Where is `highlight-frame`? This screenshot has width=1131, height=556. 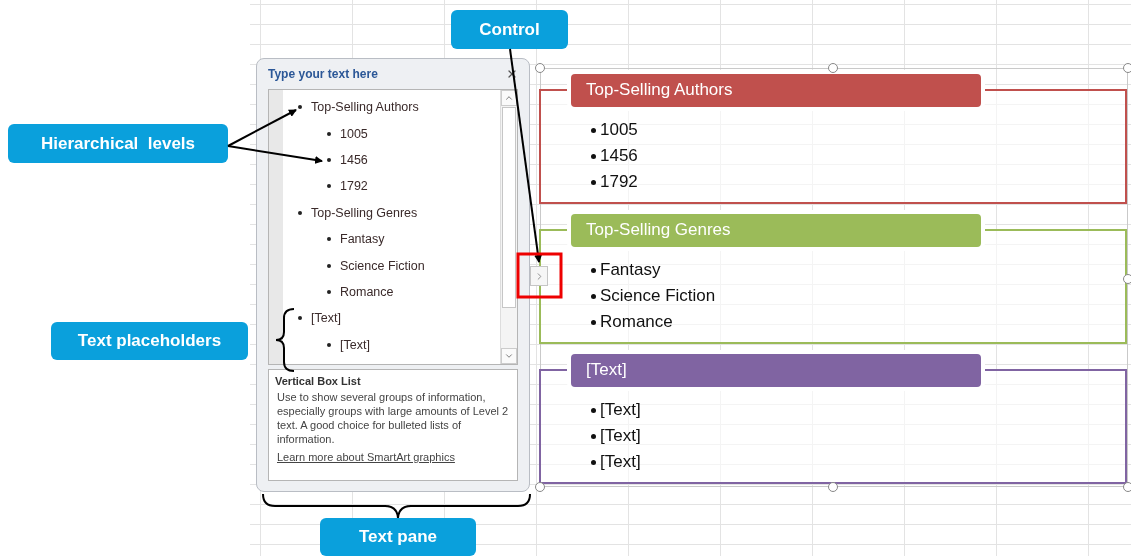 highlight-frame is located at coordinates (539, 275).